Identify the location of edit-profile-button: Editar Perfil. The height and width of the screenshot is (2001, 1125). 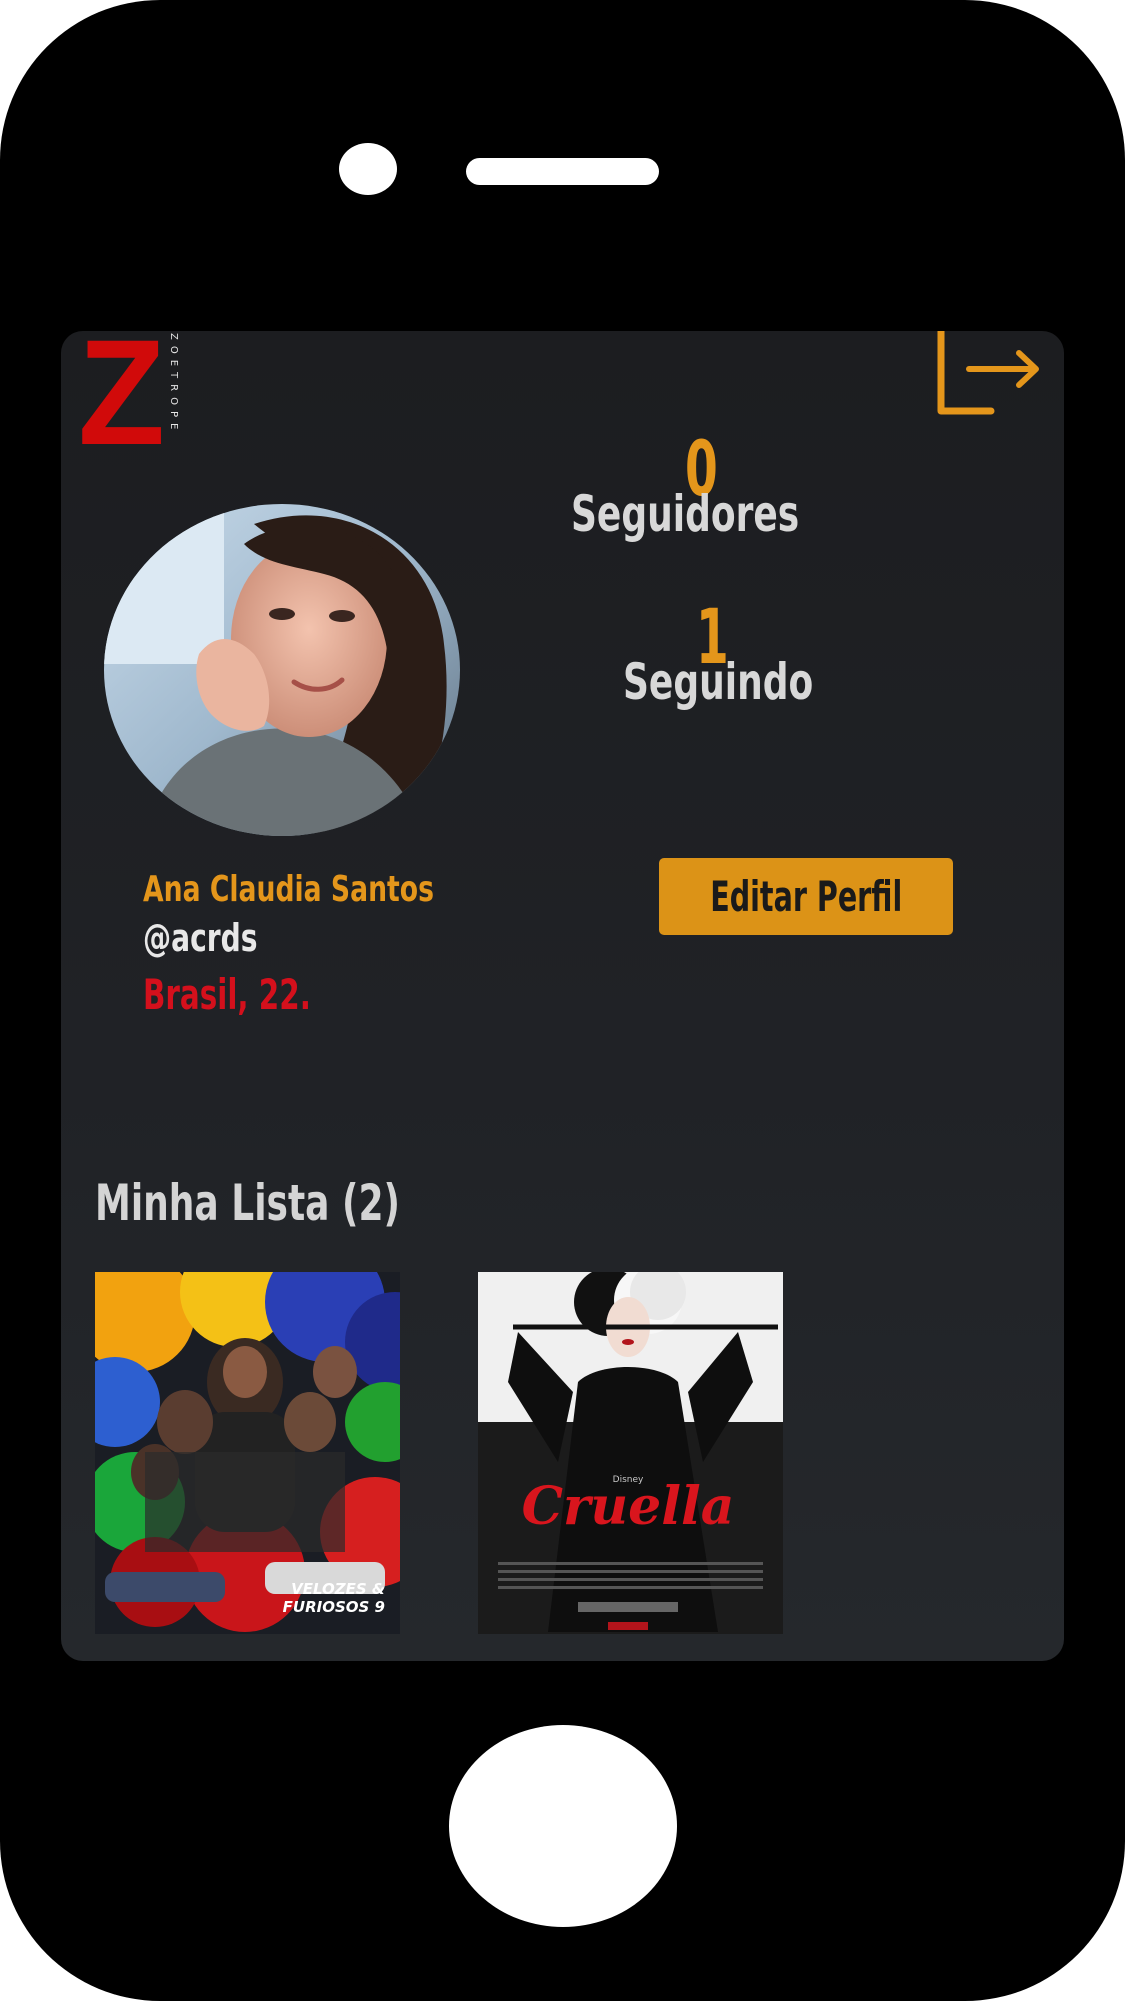
(806, 896).